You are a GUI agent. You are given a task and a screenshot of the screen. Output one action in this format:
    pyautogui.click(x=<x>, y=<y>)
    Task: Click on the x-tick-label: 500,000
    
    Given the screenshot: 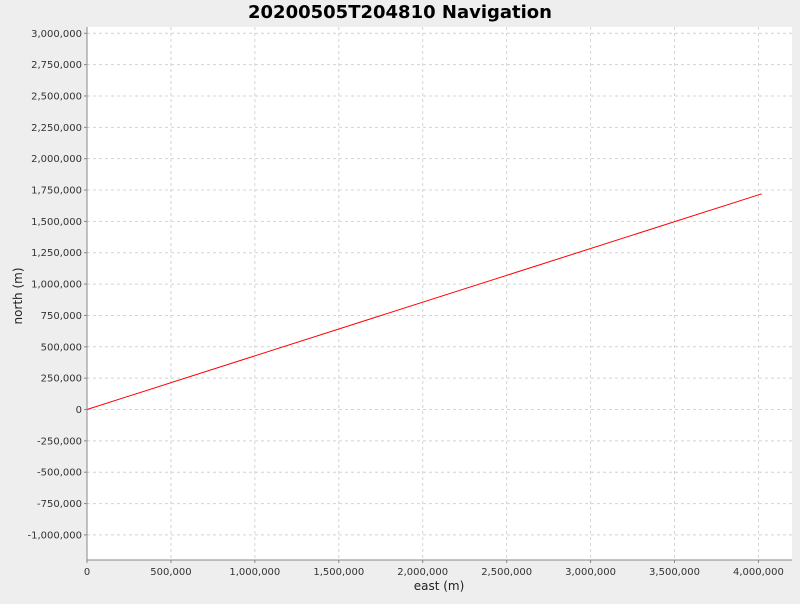 What is the action you would take?
    pyautogui.click(x=170, y=572)
    